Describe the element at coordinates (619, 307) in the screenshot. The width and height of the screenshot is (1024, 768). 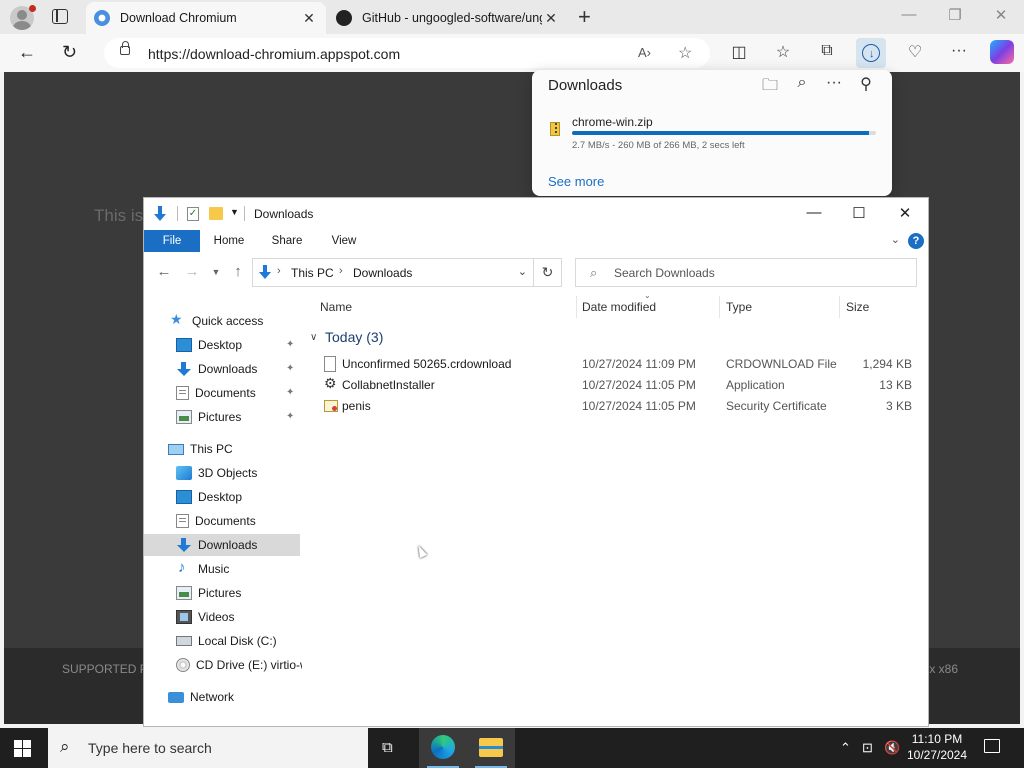
I see `column-date-modified: Date modified` at that location.